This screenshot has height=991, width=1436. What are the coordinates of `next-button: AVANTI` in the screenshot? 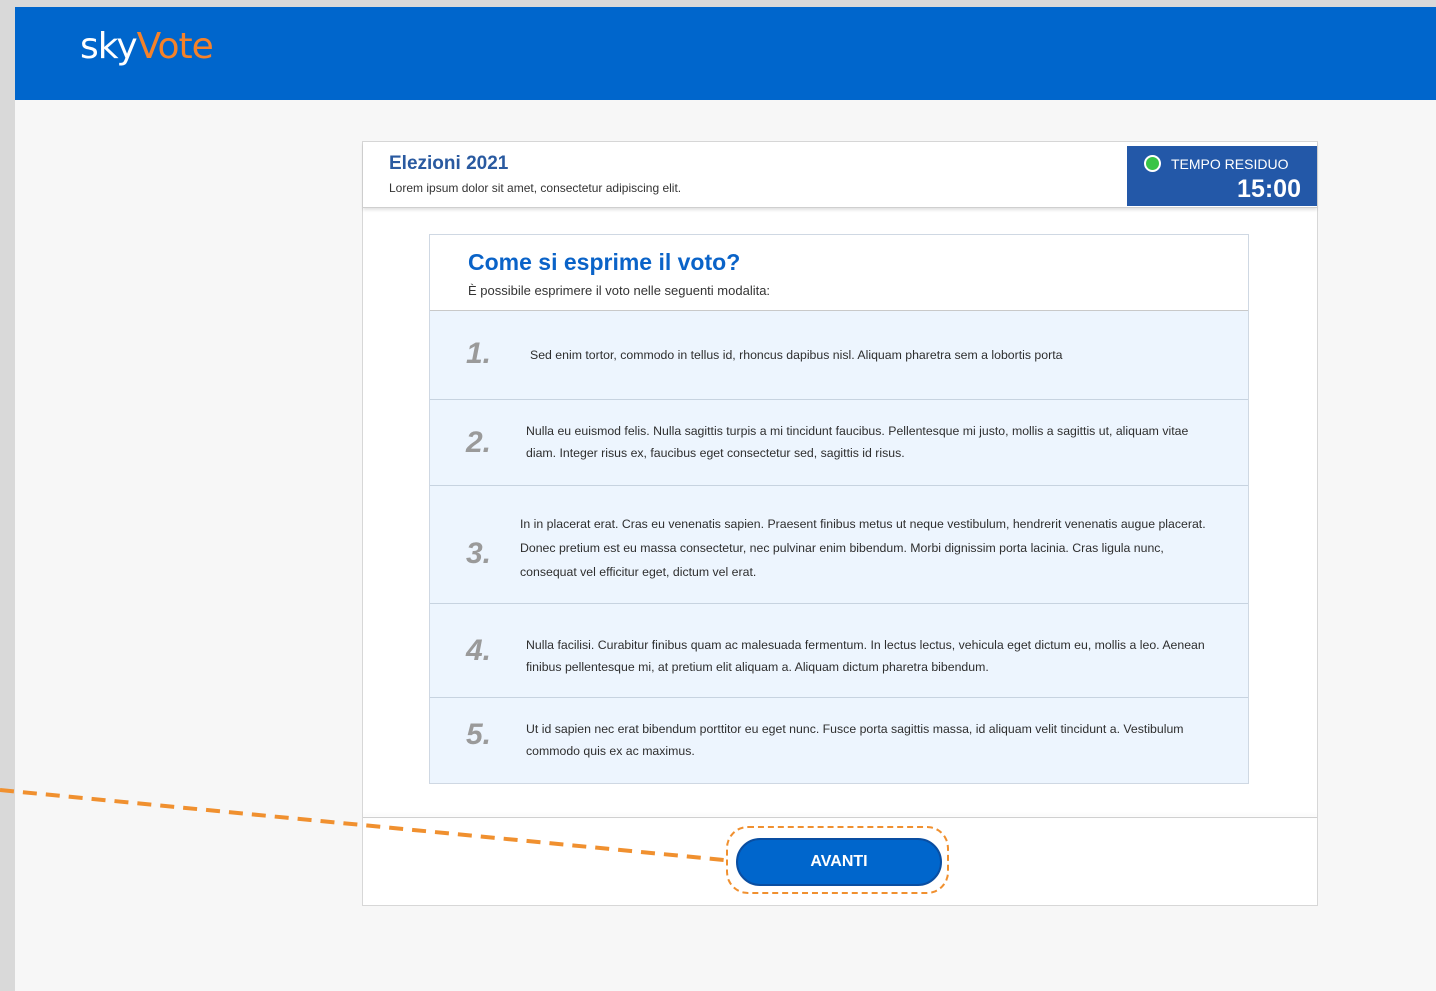 It's located at (839, 862).